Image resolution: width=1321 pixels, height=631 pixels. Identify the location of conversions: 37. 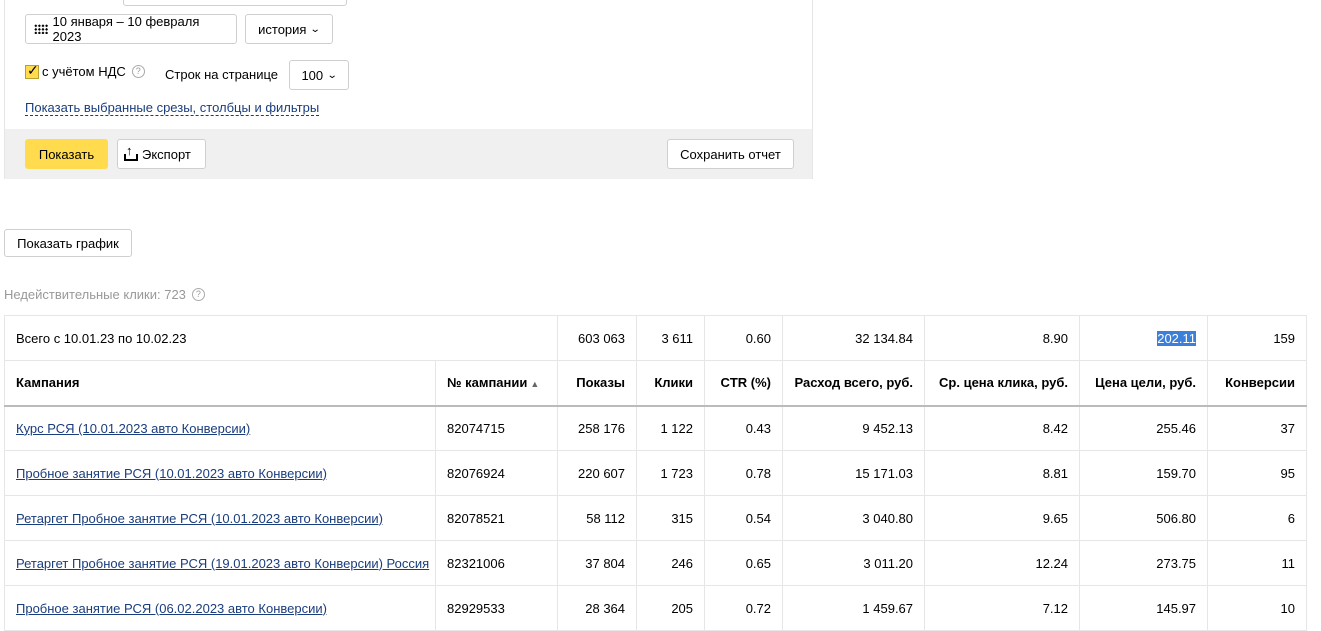
(1257, 428).